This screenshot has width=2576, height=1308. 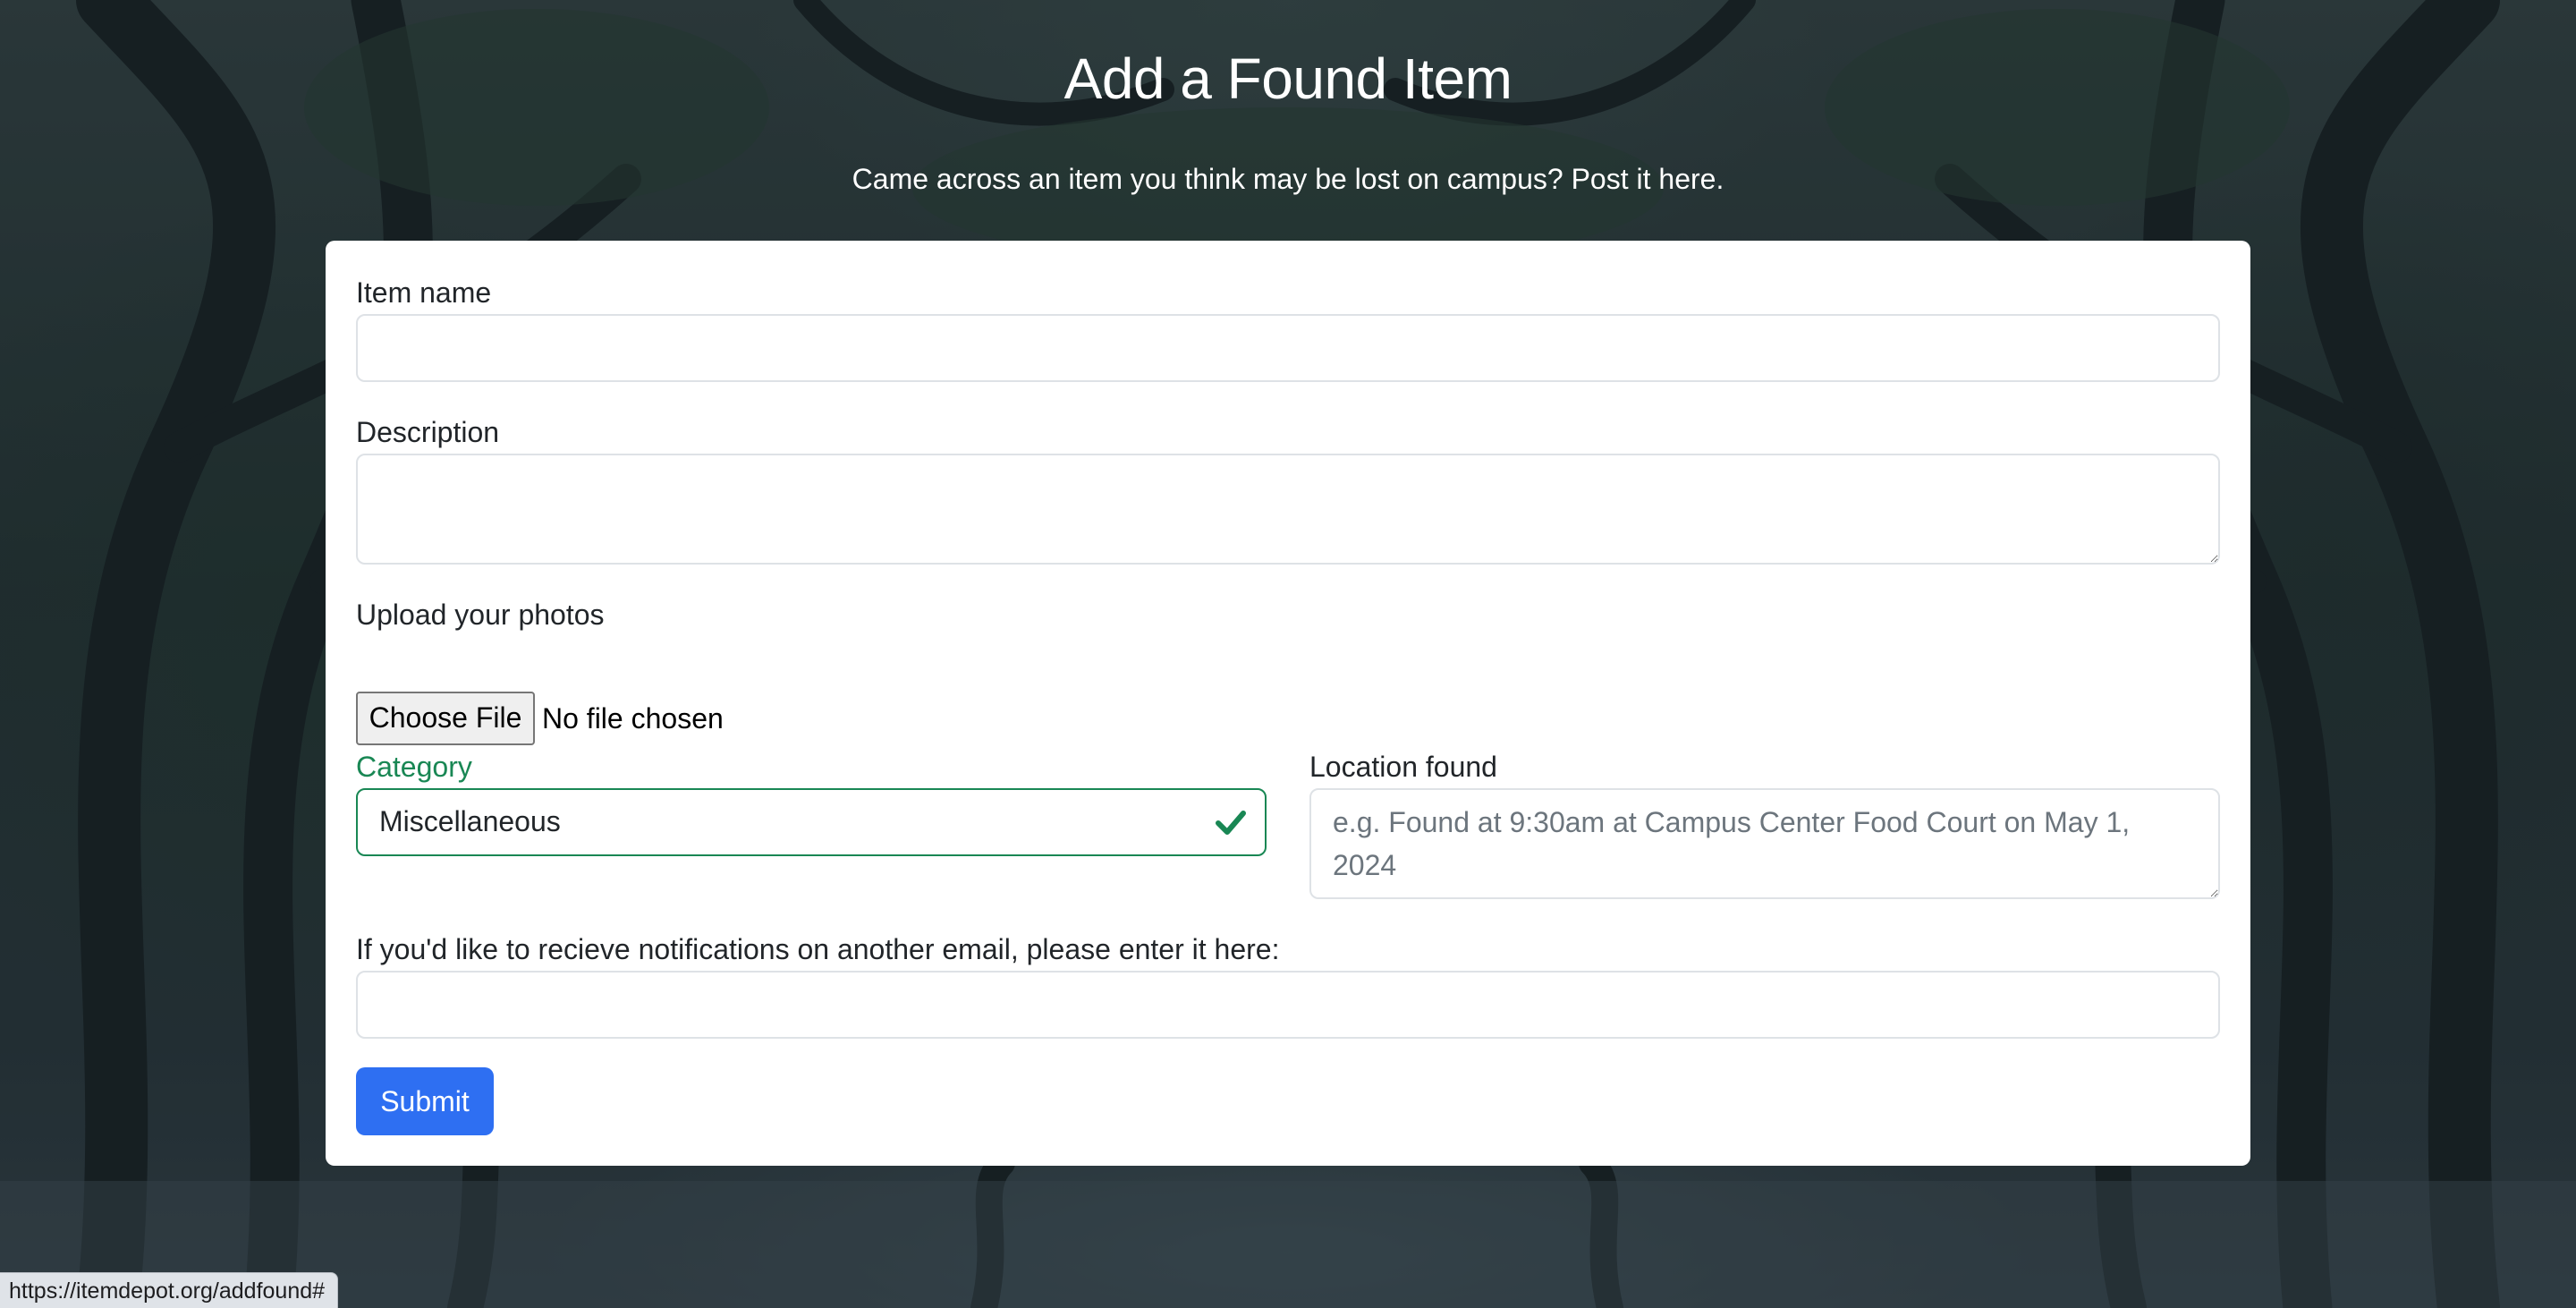 I want to click on upload-photos-label: Upload your photos, so click(x=480, y=615).